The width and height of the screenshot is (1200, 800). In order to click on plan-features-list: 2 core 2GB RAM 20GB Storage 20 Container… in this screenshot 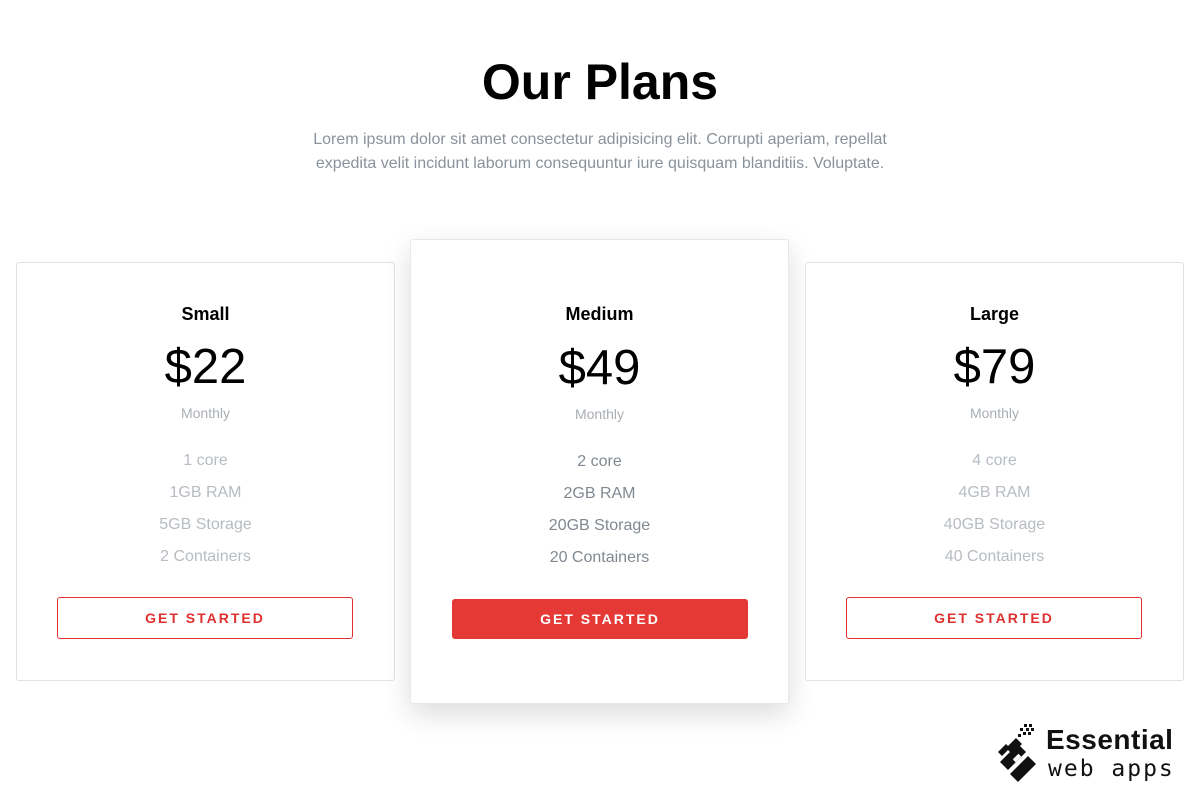, I will do `click(599, 510)`.